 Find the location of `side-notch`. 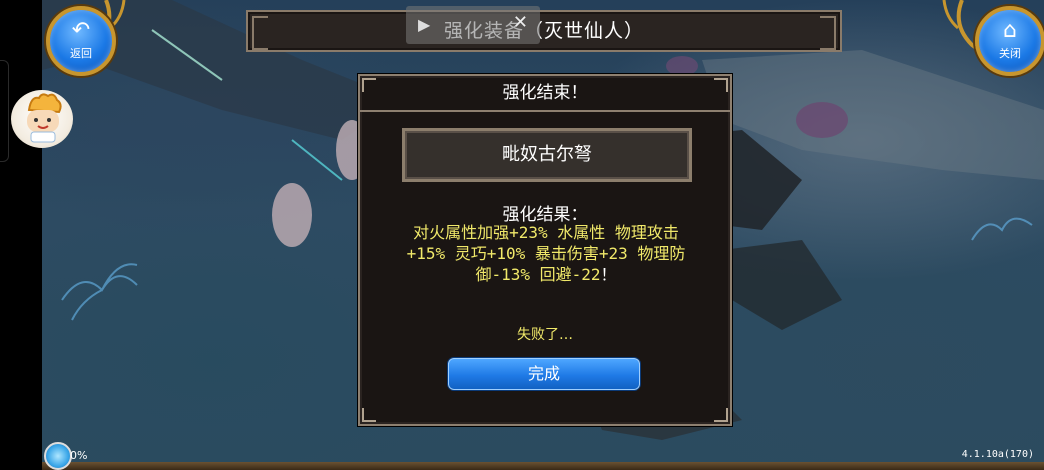

side-notch is located at coordinates (4, 111).